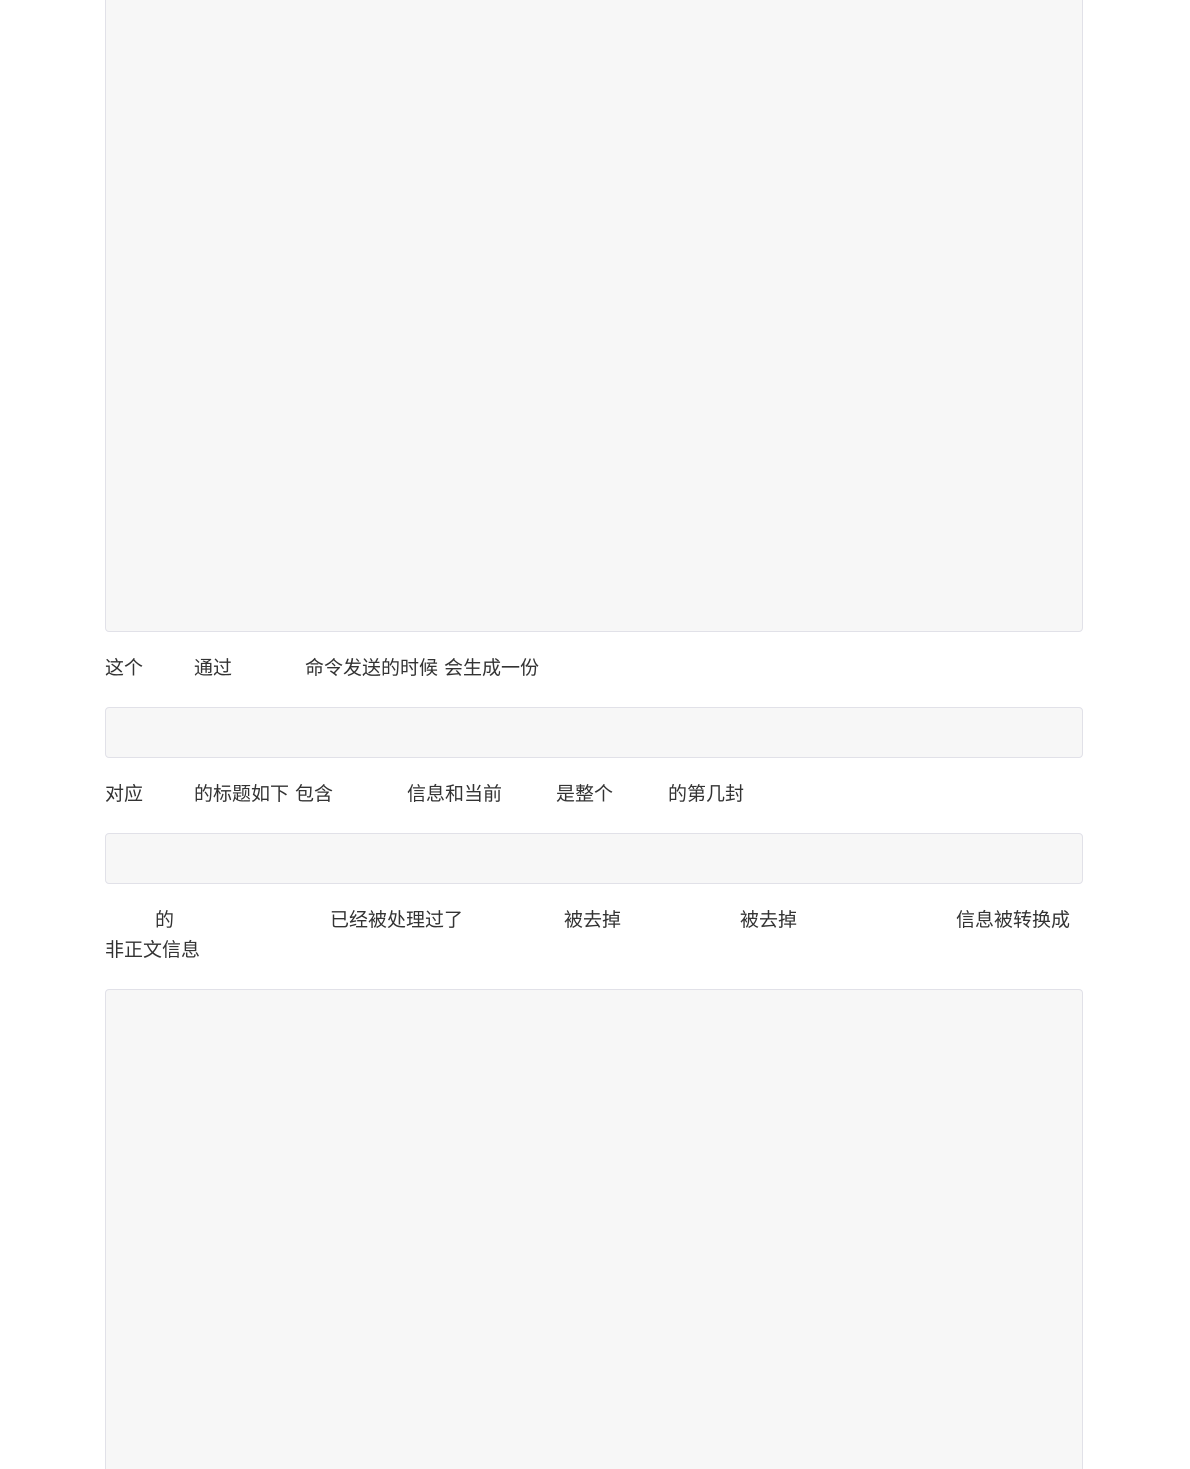  What do you see at coordinates (422, 668) in the screenshot?
I see `text-fragment: 命令发送的时候 会生成一份` at bounding box center [422, 668].